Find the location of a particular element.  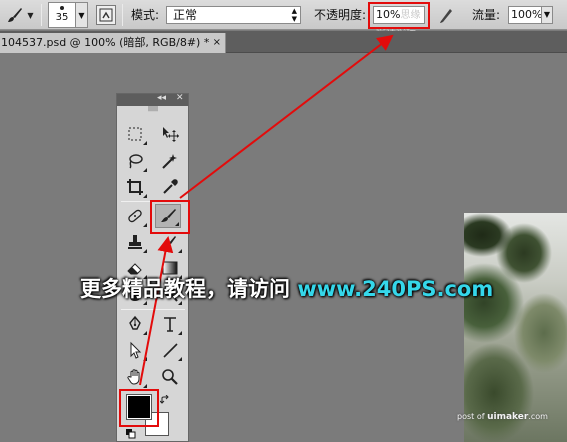

arrow-color-to-brush is located at coordinates (156, 311).